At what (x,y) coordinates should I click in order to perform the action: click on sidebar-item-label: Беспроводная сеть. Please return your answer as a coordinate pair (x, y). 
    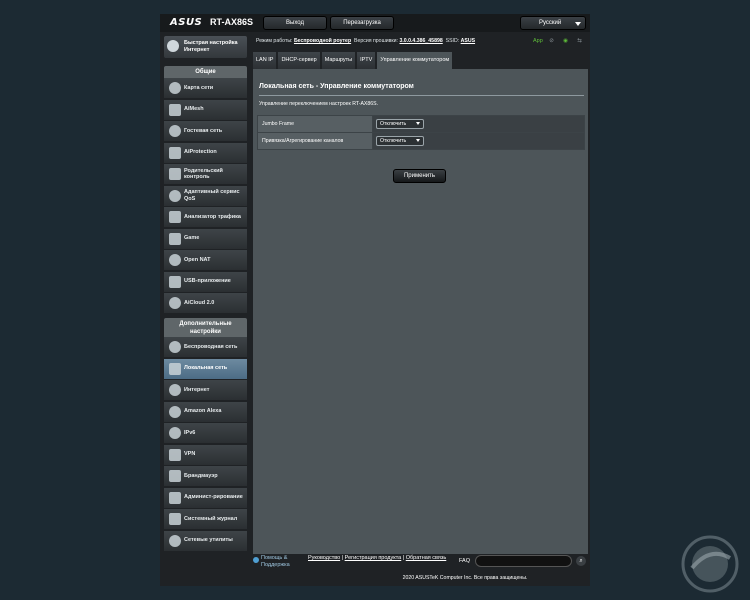
    Looking at the image, I should click on (211, 346).